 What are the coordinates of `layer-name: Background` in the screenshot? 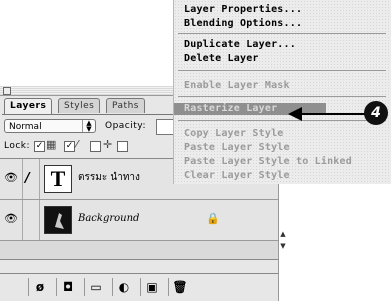 It's located at (108, 219).